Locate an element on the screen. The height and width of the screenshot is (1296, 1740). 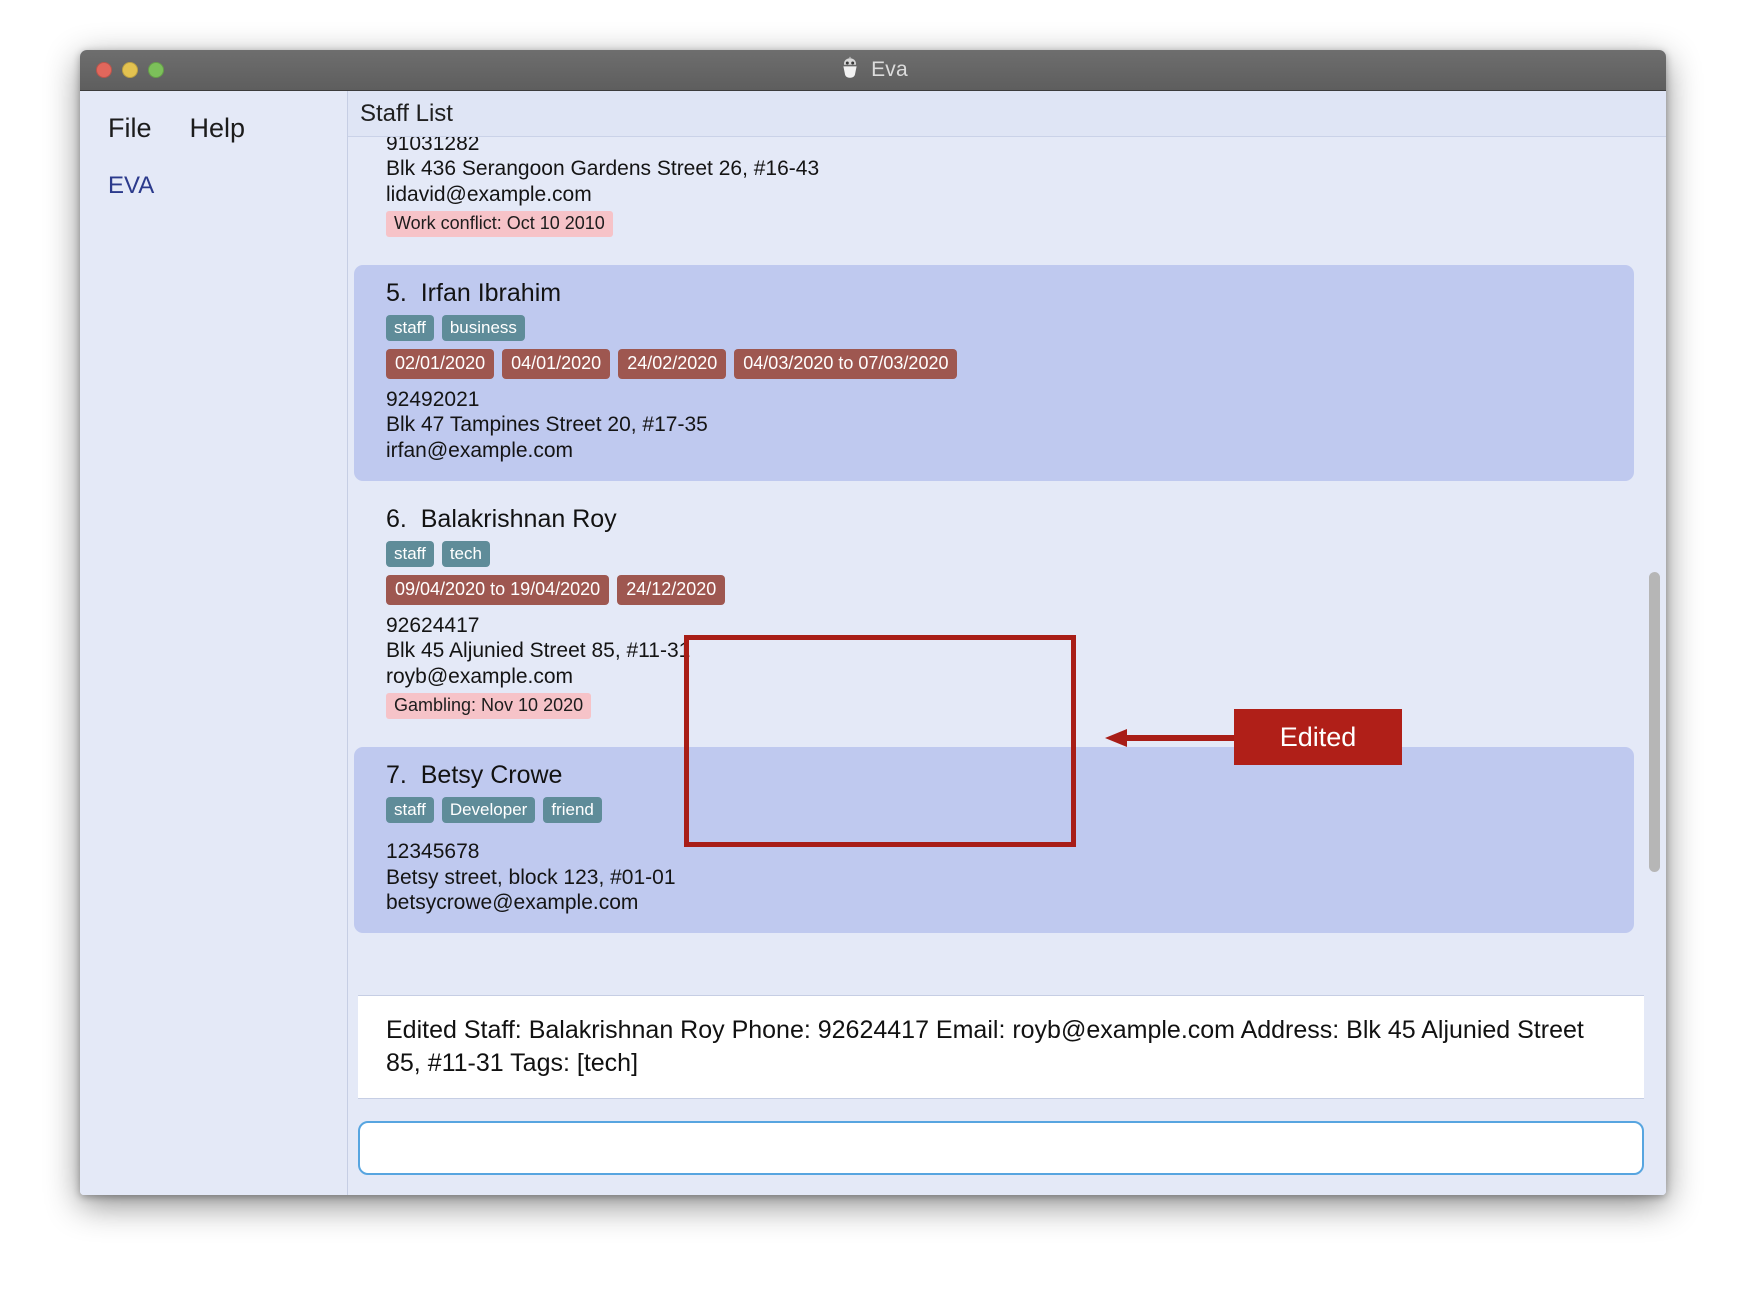
scrollbar-thumb is located at coordinates (1654, 722).